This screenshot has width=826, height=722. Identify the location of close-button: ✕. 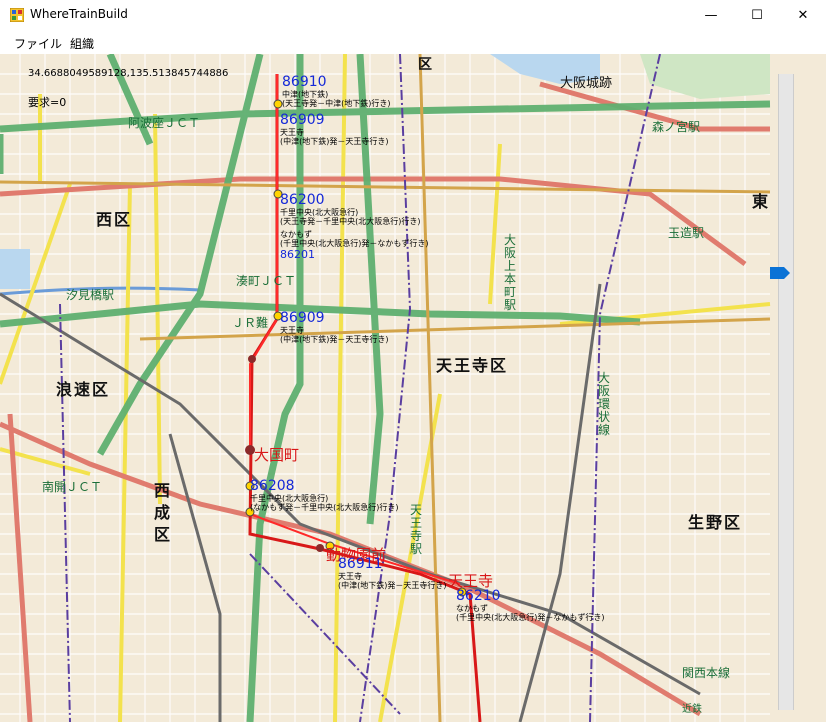
(803, 15).